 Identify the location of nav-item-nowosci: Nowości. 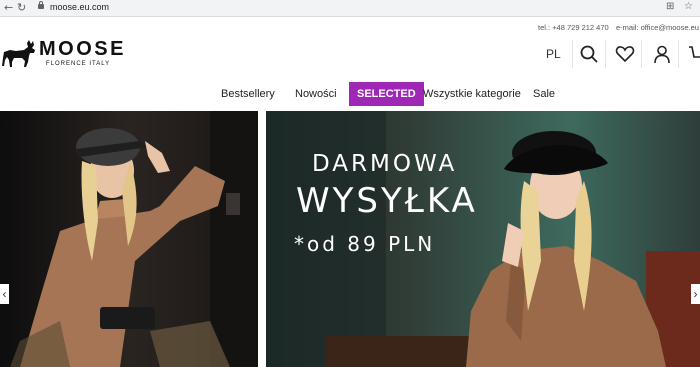
(316, 94).